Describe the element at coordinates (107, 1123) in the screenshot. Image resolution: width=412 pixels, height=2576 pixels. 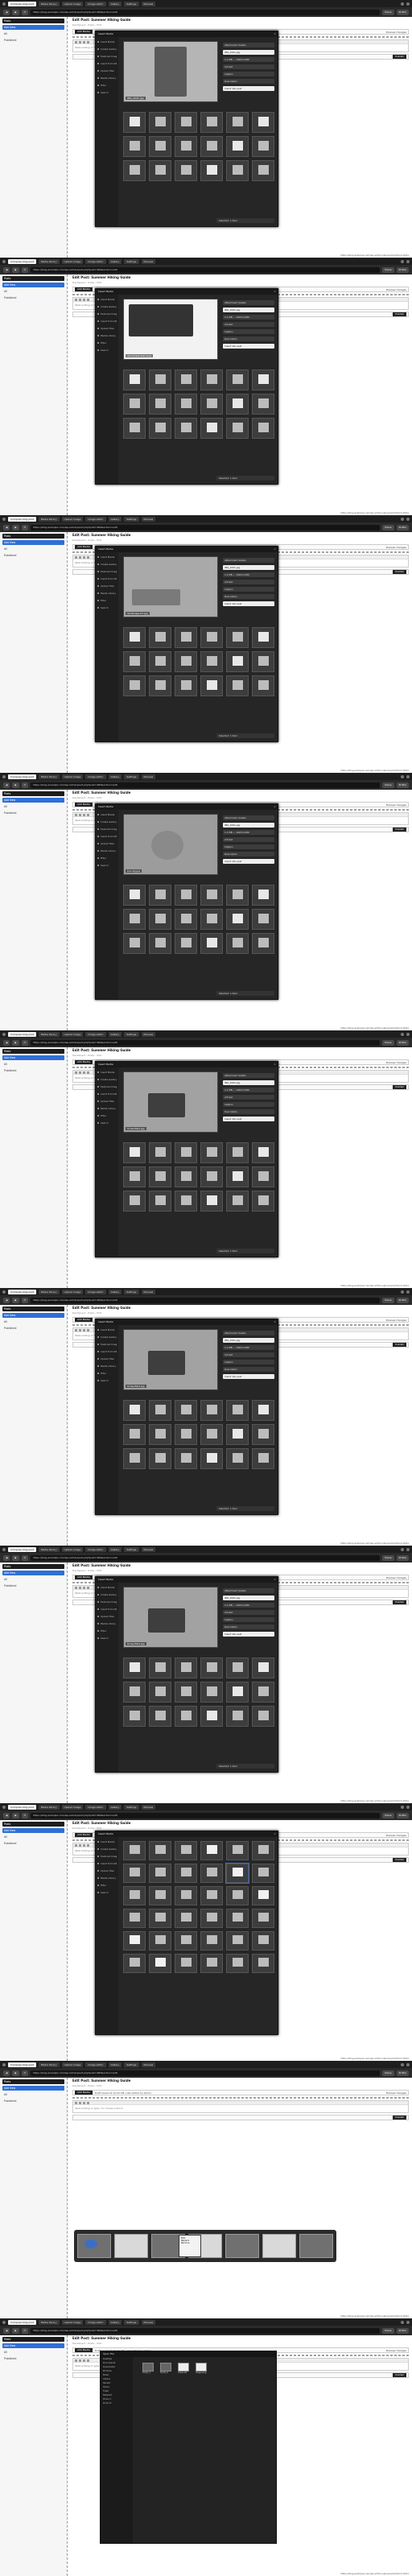
I see `modal-sidebar-item: Search` at that location.